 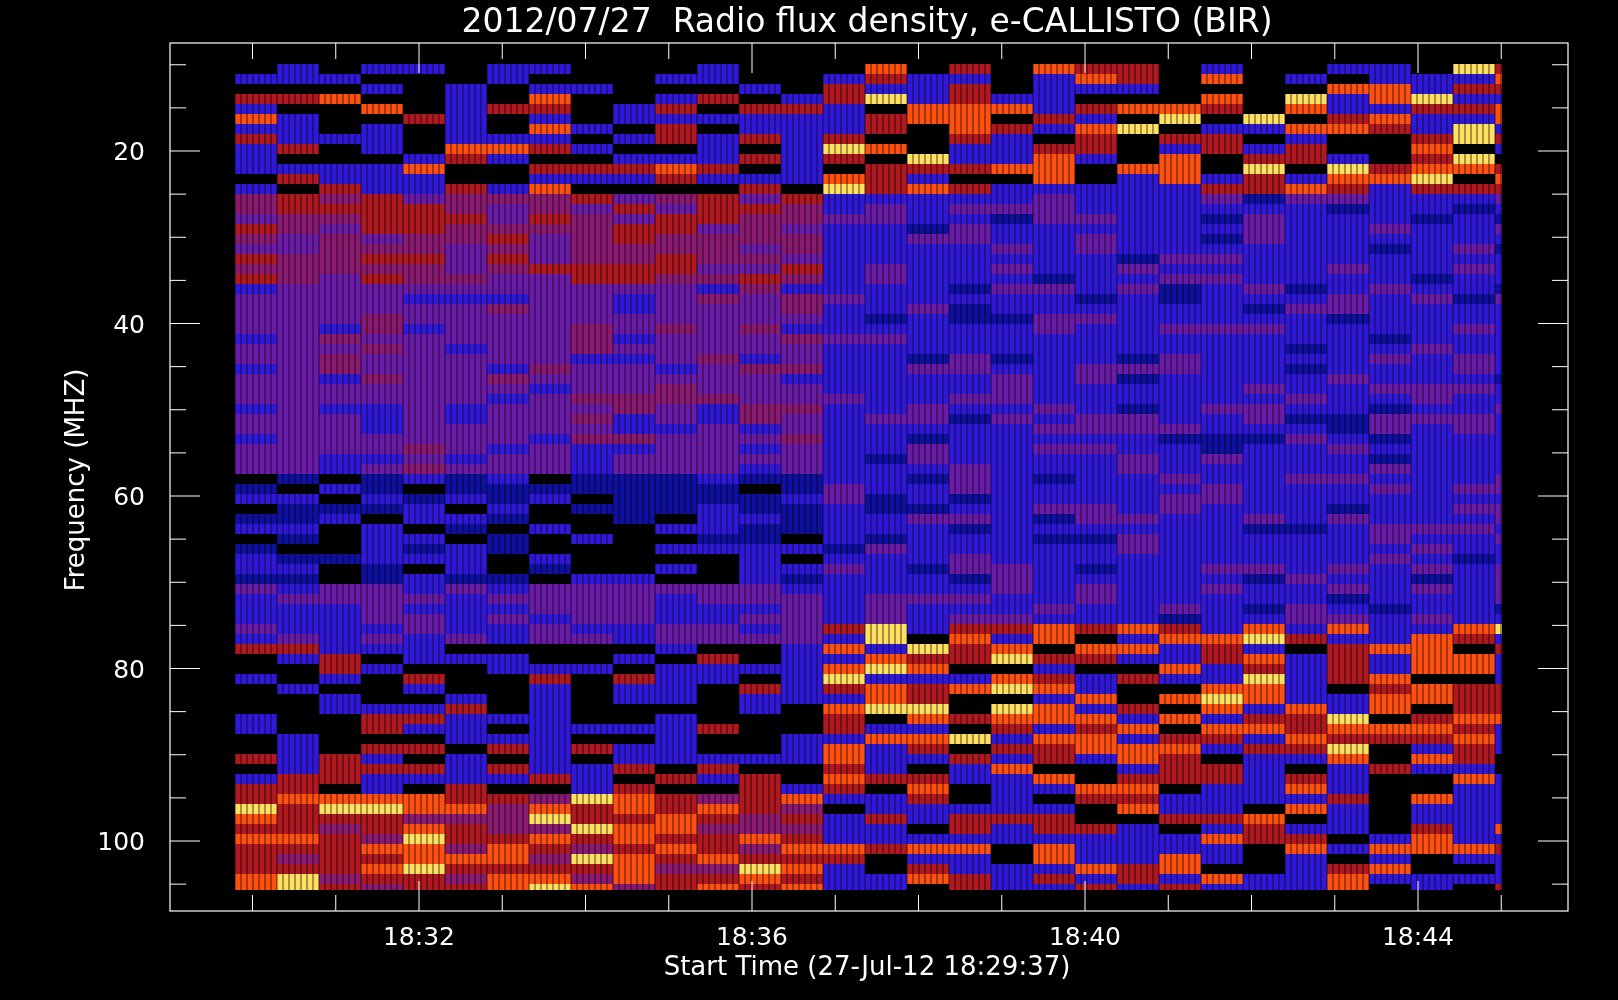 What do you see at coordinates (129, 669) in the screenshot?
I see `y-tick-label: 80` at bounding box center [129, 669].